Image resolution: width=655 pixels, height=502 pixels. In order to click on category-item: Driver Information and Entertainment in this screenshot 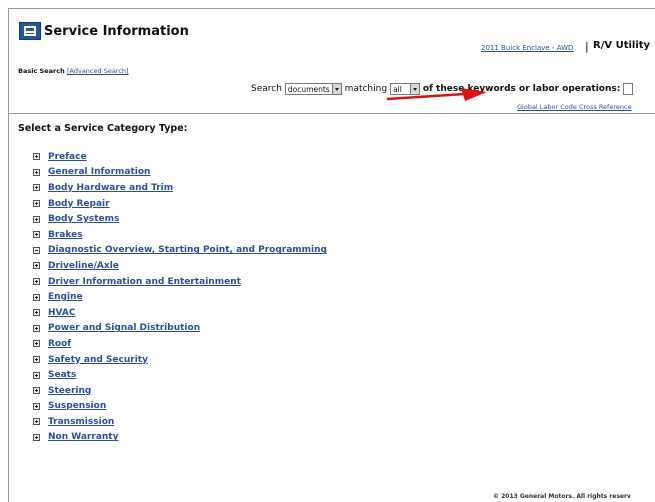, I will do `click(180, 282)`.